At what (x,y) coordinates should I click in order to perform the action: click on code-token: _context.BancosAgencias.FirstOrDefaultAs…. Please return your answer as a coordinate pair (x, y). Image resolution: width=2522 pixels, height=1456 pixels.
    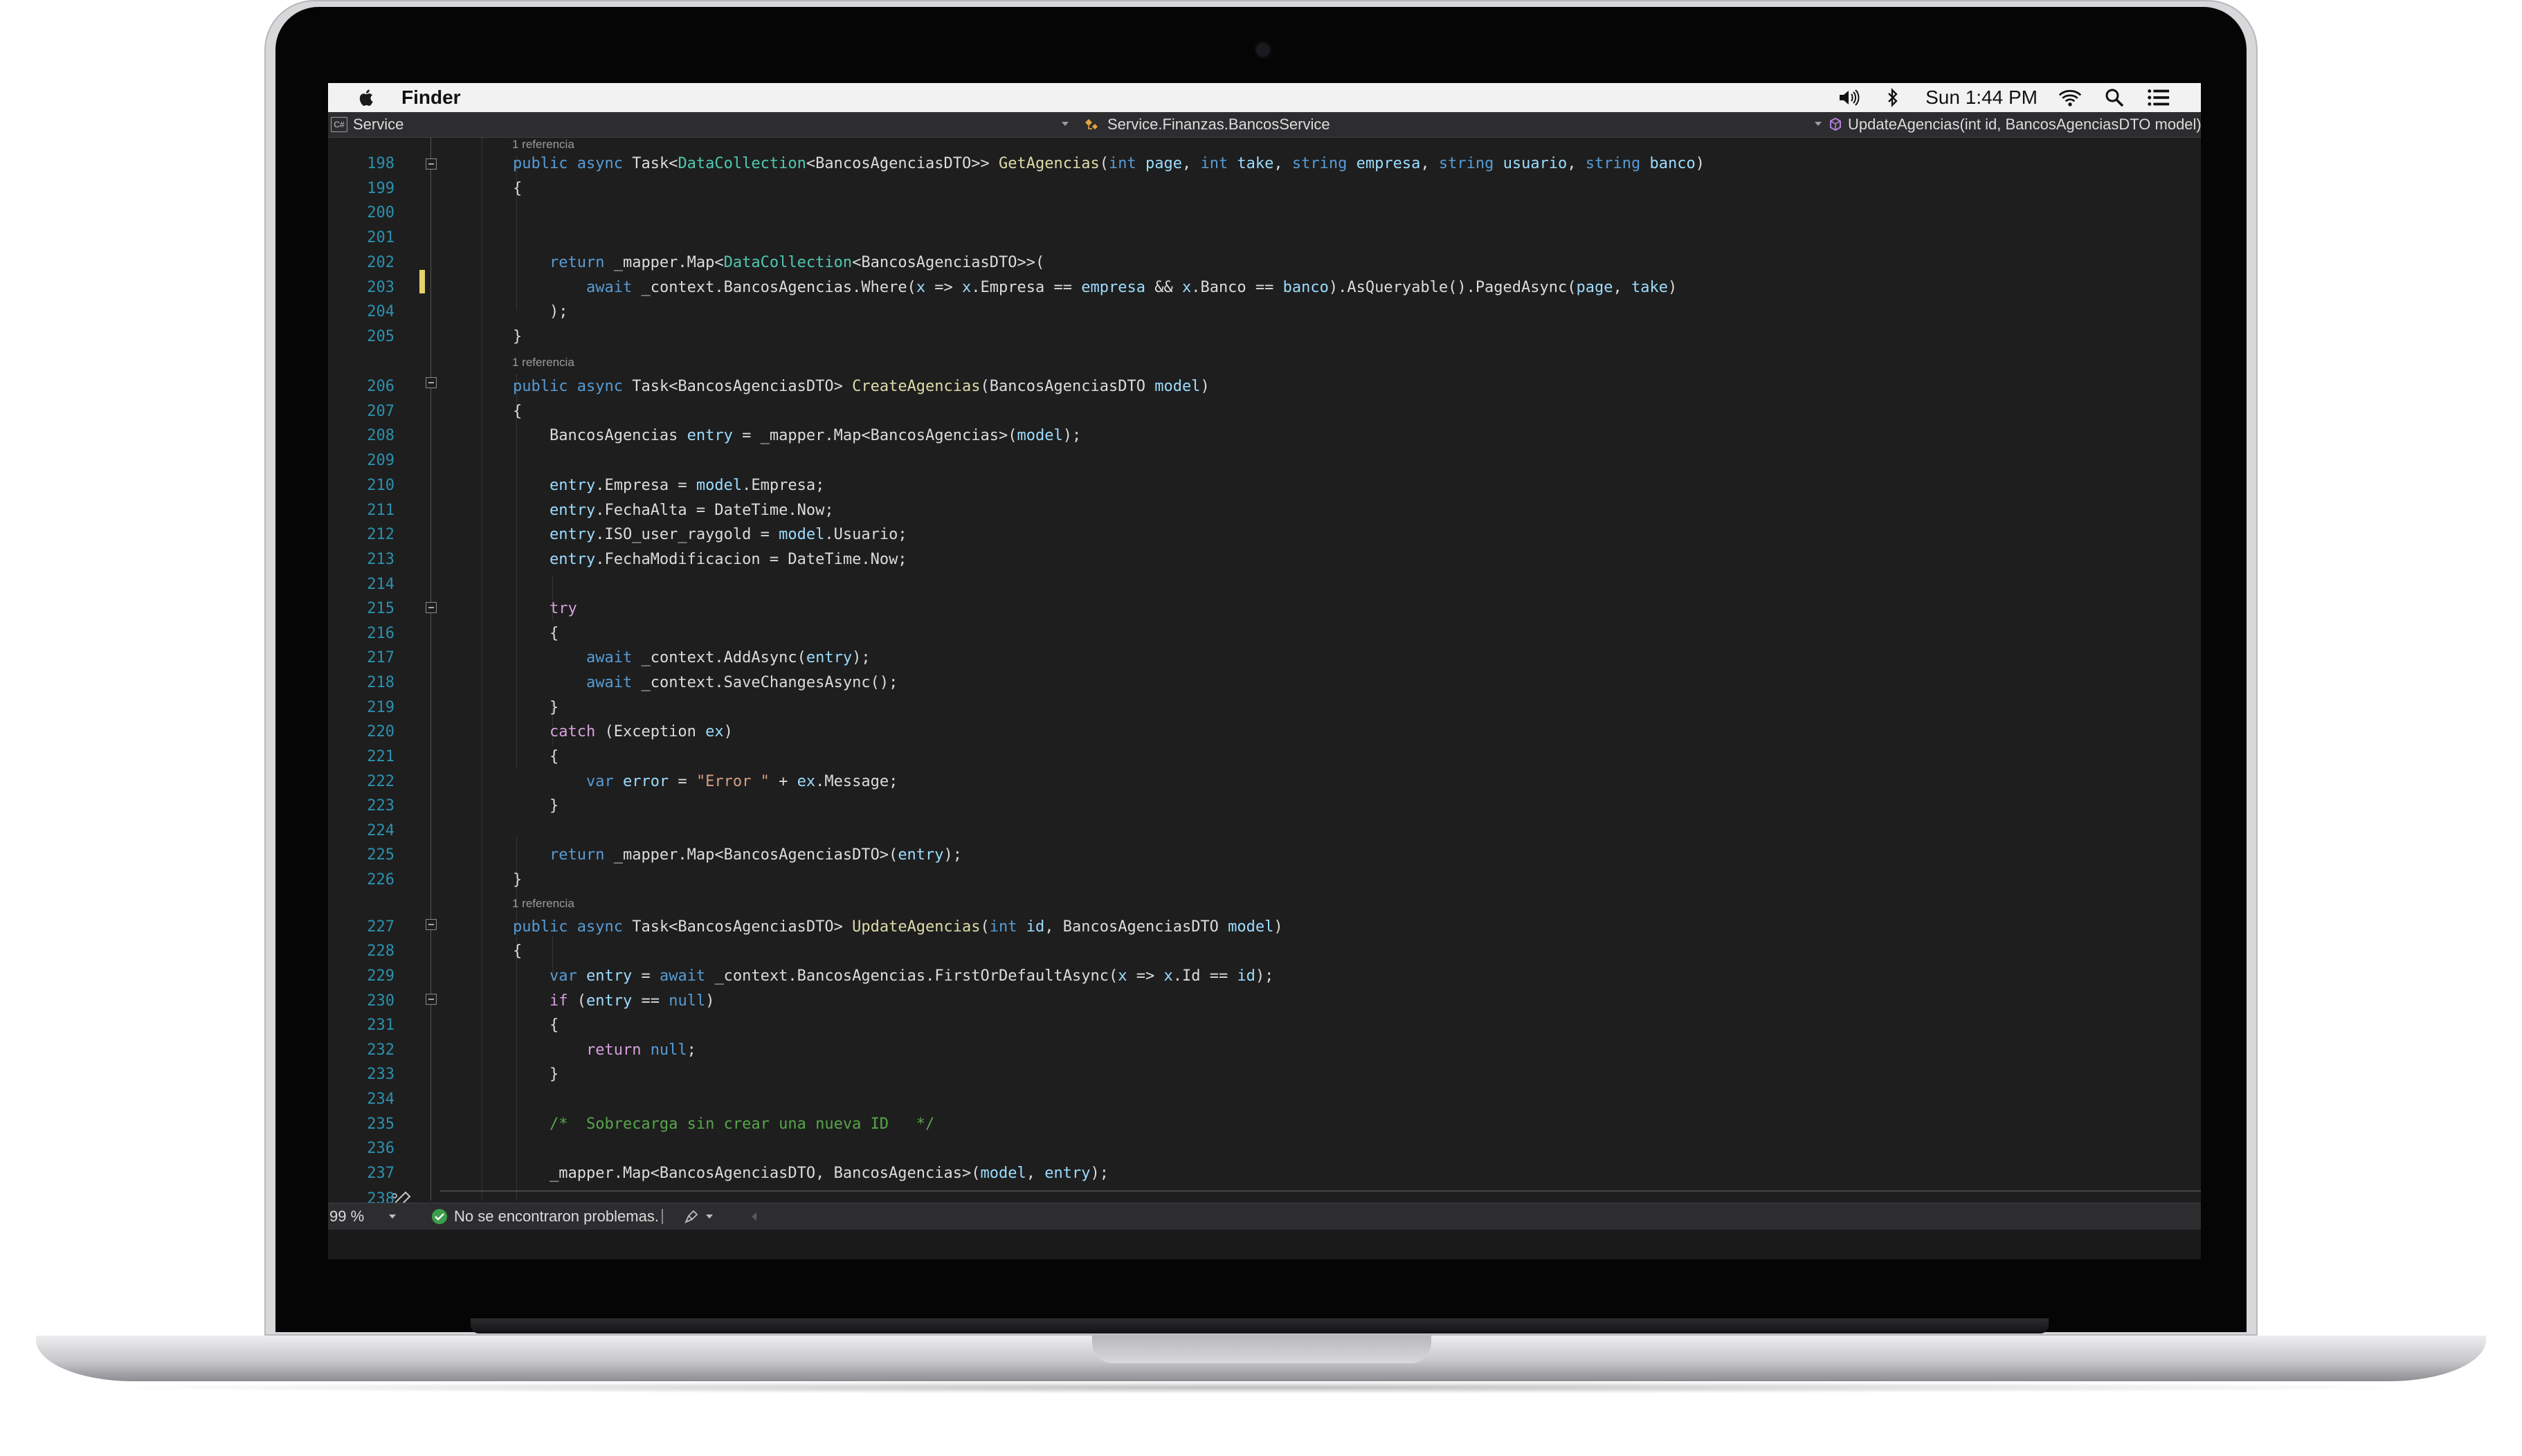
    Looking at the image, I should click on (916, 976).